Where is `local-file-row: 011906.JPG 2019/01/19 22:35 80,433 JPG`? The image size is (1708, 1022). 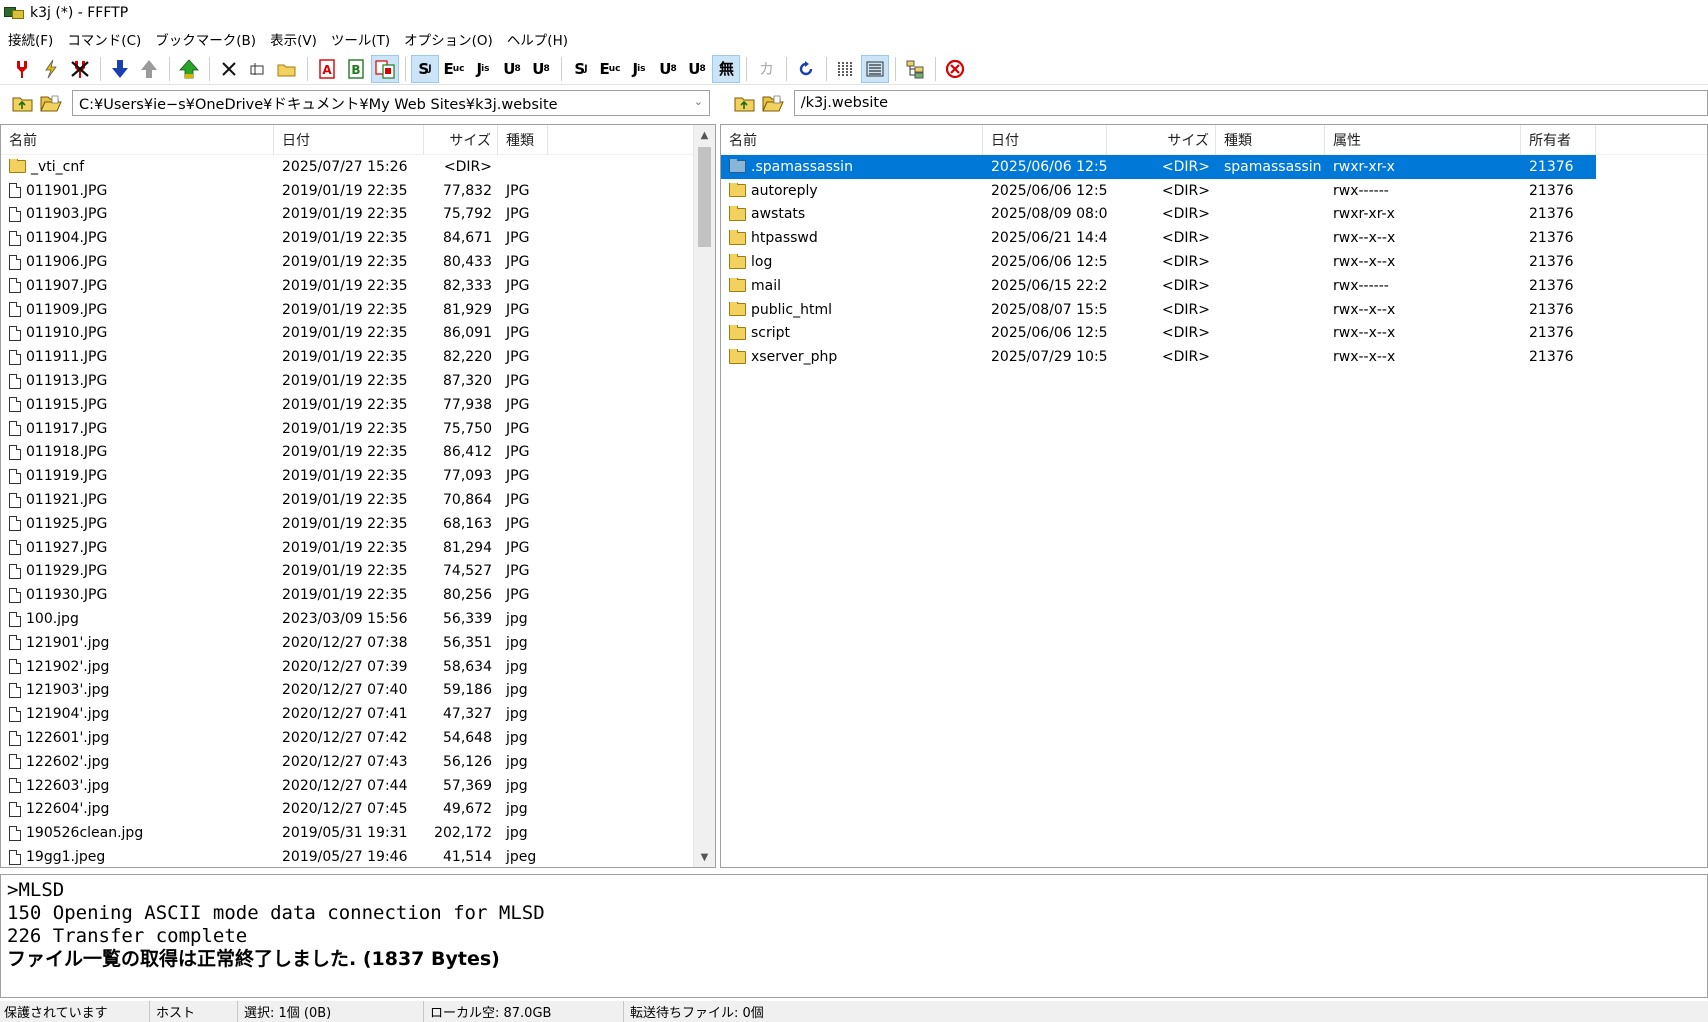 local-file-row: 011906.JPG 2019/01/19 22:35 80,433 JPG is located at coordinates (358, 262).